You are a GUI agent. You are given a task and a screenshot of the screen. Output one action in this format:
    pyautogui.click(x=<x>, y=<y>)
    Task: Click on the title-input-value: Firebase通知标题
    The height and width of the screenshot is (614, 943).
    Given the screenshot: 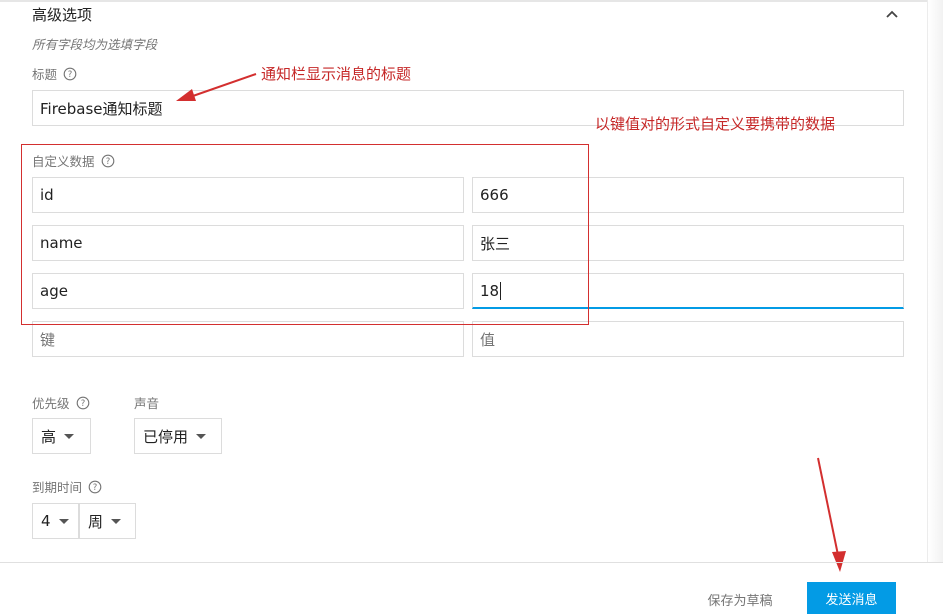 What is the action you would take?
    pyautogui.click(x=101, y=108)
    